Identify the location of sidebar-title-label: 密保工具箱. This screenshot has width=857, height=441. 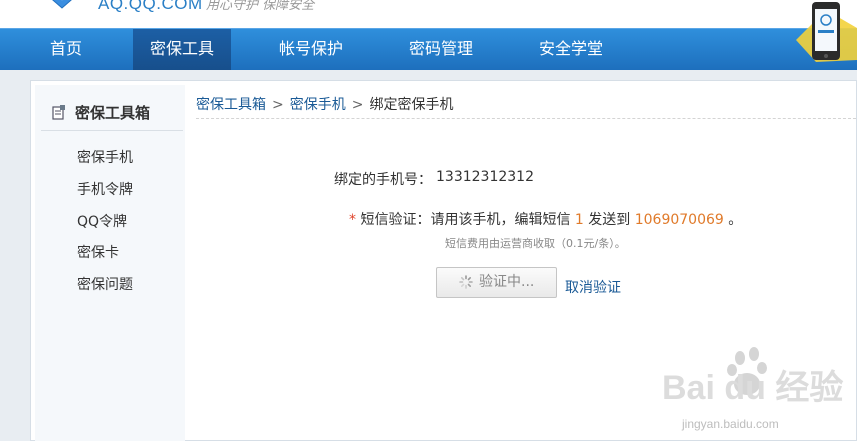
(113, 113).